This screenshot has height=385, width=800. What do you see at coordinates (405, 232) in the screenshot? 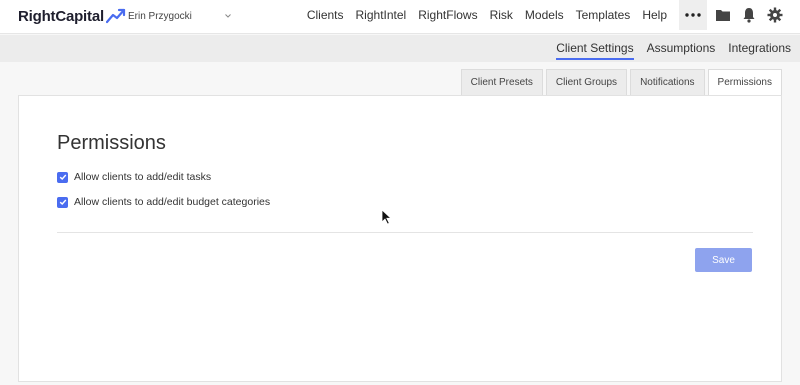
I see `divider` at bounding box center [405, 232].